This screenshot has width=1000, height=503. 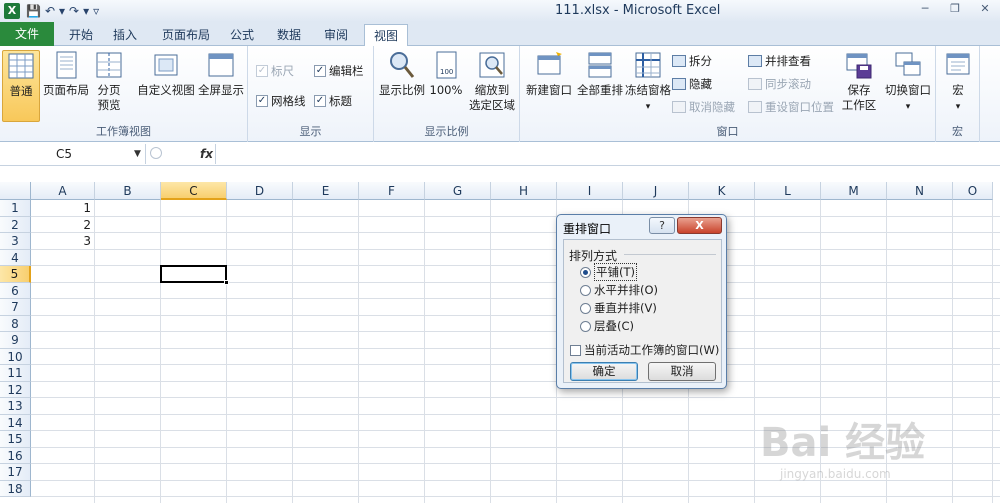 What do you see at coordinates (27, 34) in the screenshot?
I see `tab-file: 文件` at bounding box center [27, 34].